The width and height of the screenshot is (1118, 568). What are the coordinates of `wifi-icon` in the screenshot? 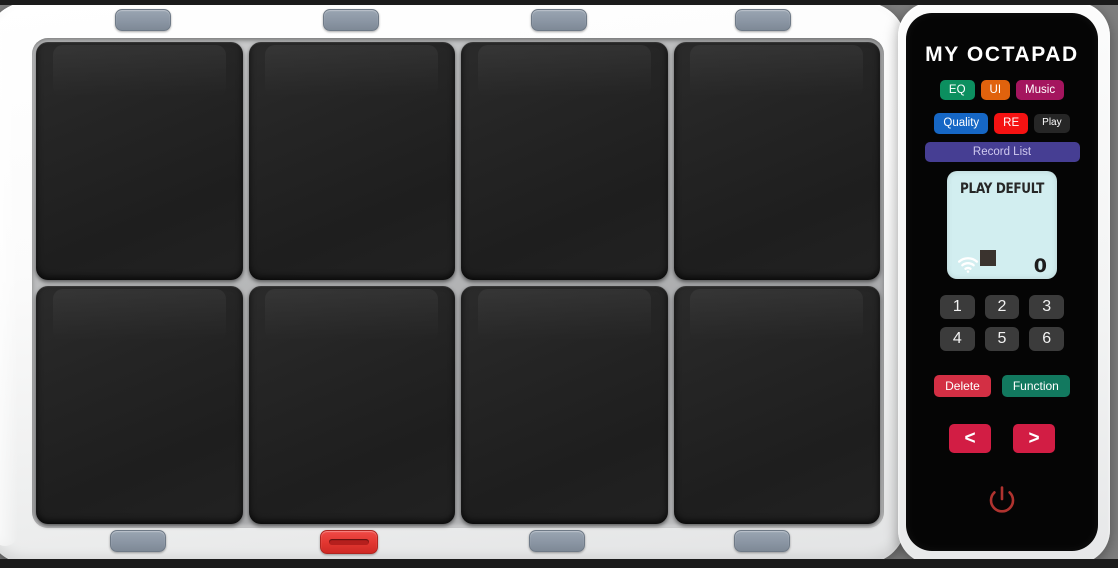 It's located at (968, 264).